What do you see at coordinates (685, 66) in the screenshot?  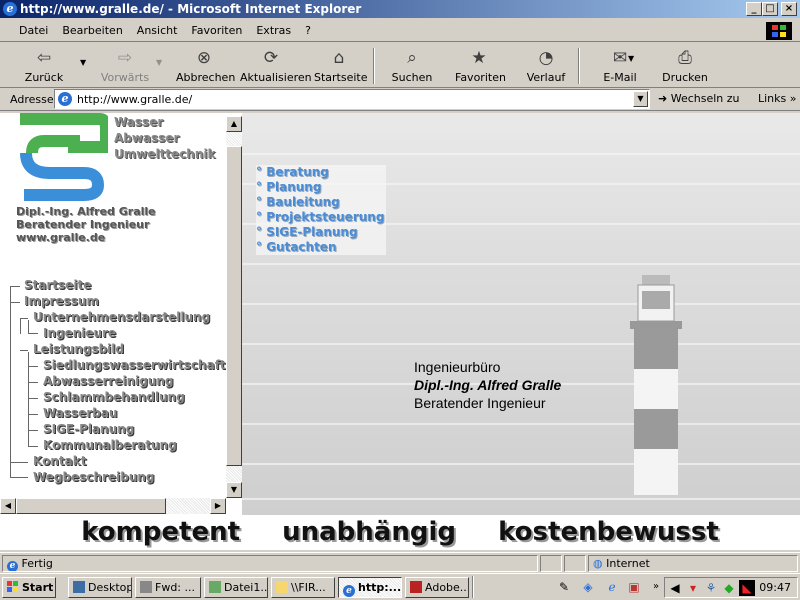 I see `print-button: ⎙ Drucken` at bounding box center [685, 66].